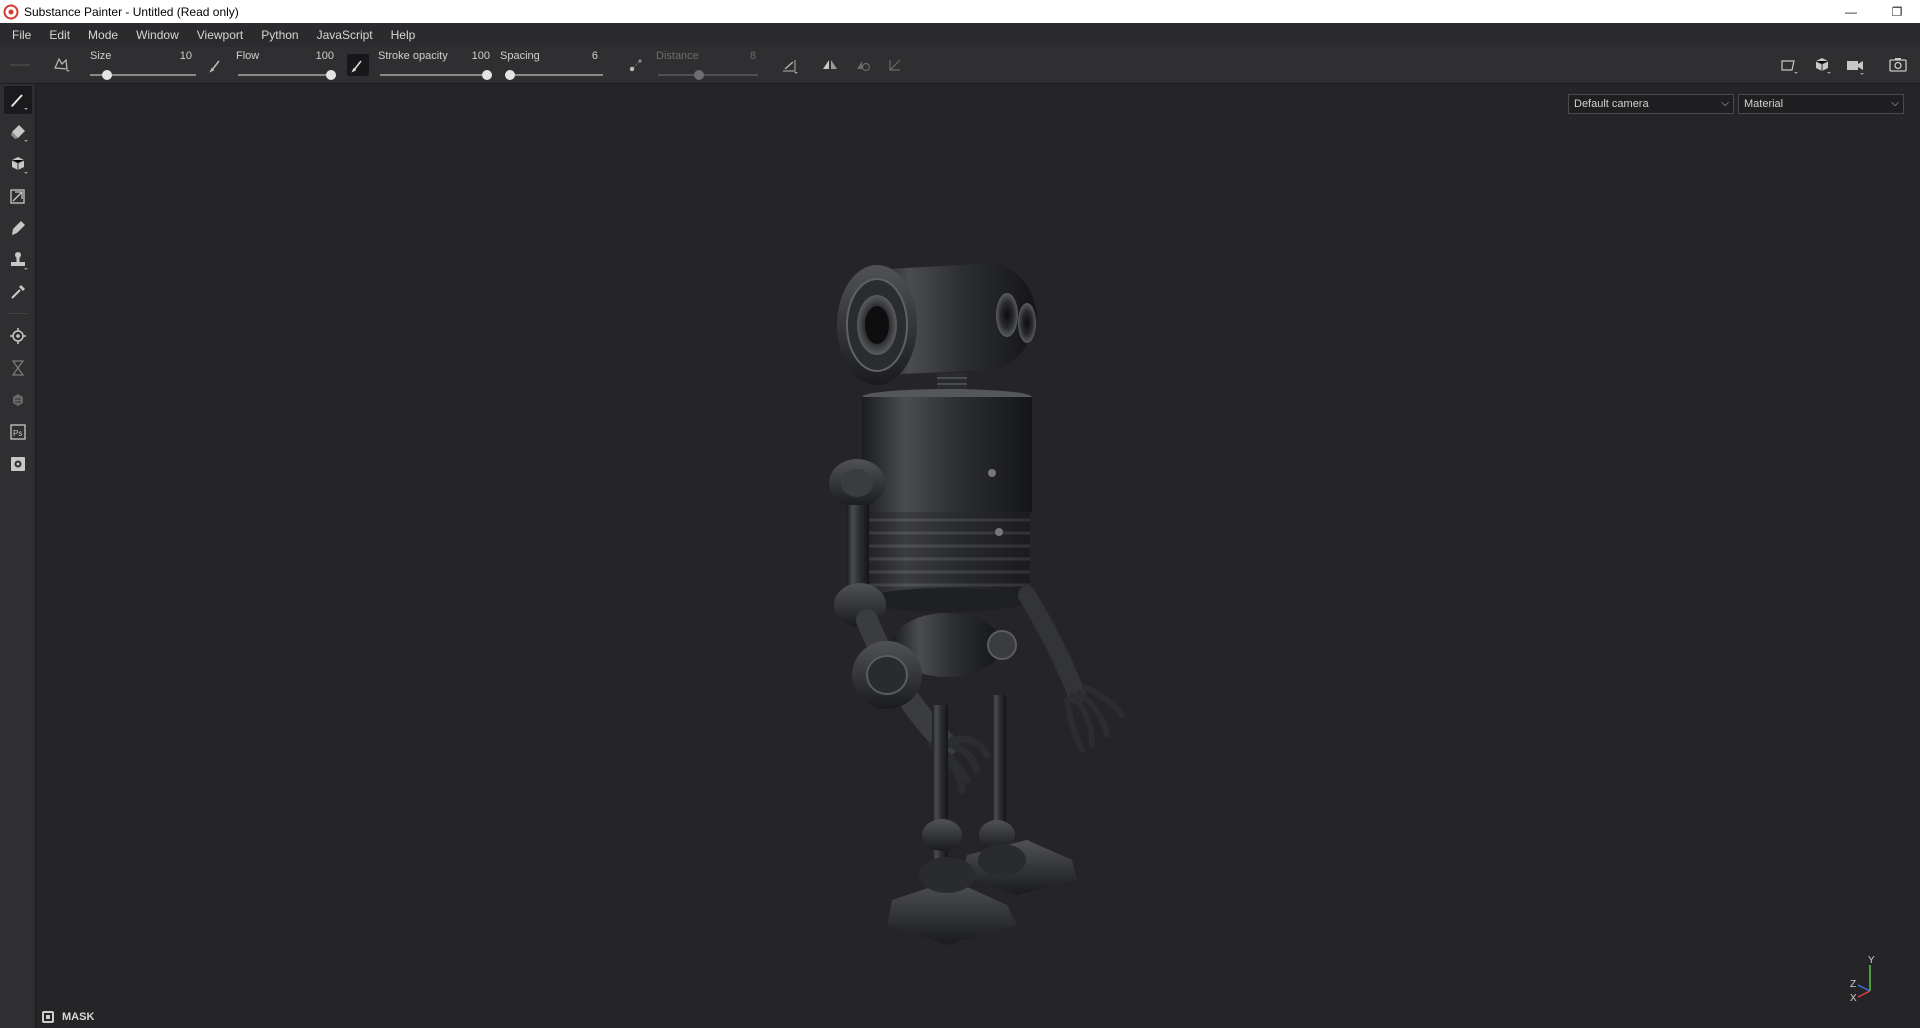 The height and width of the screenshot is (1028, 1920). Describe the element at coordinates (18, 260) in the screenshot. I see `clone-stamp-icon` at that location.